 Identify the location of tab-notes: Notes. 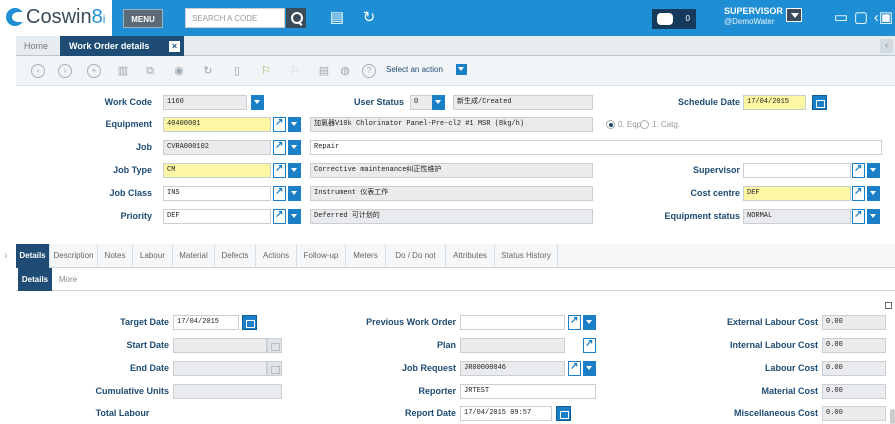
(115, 256).